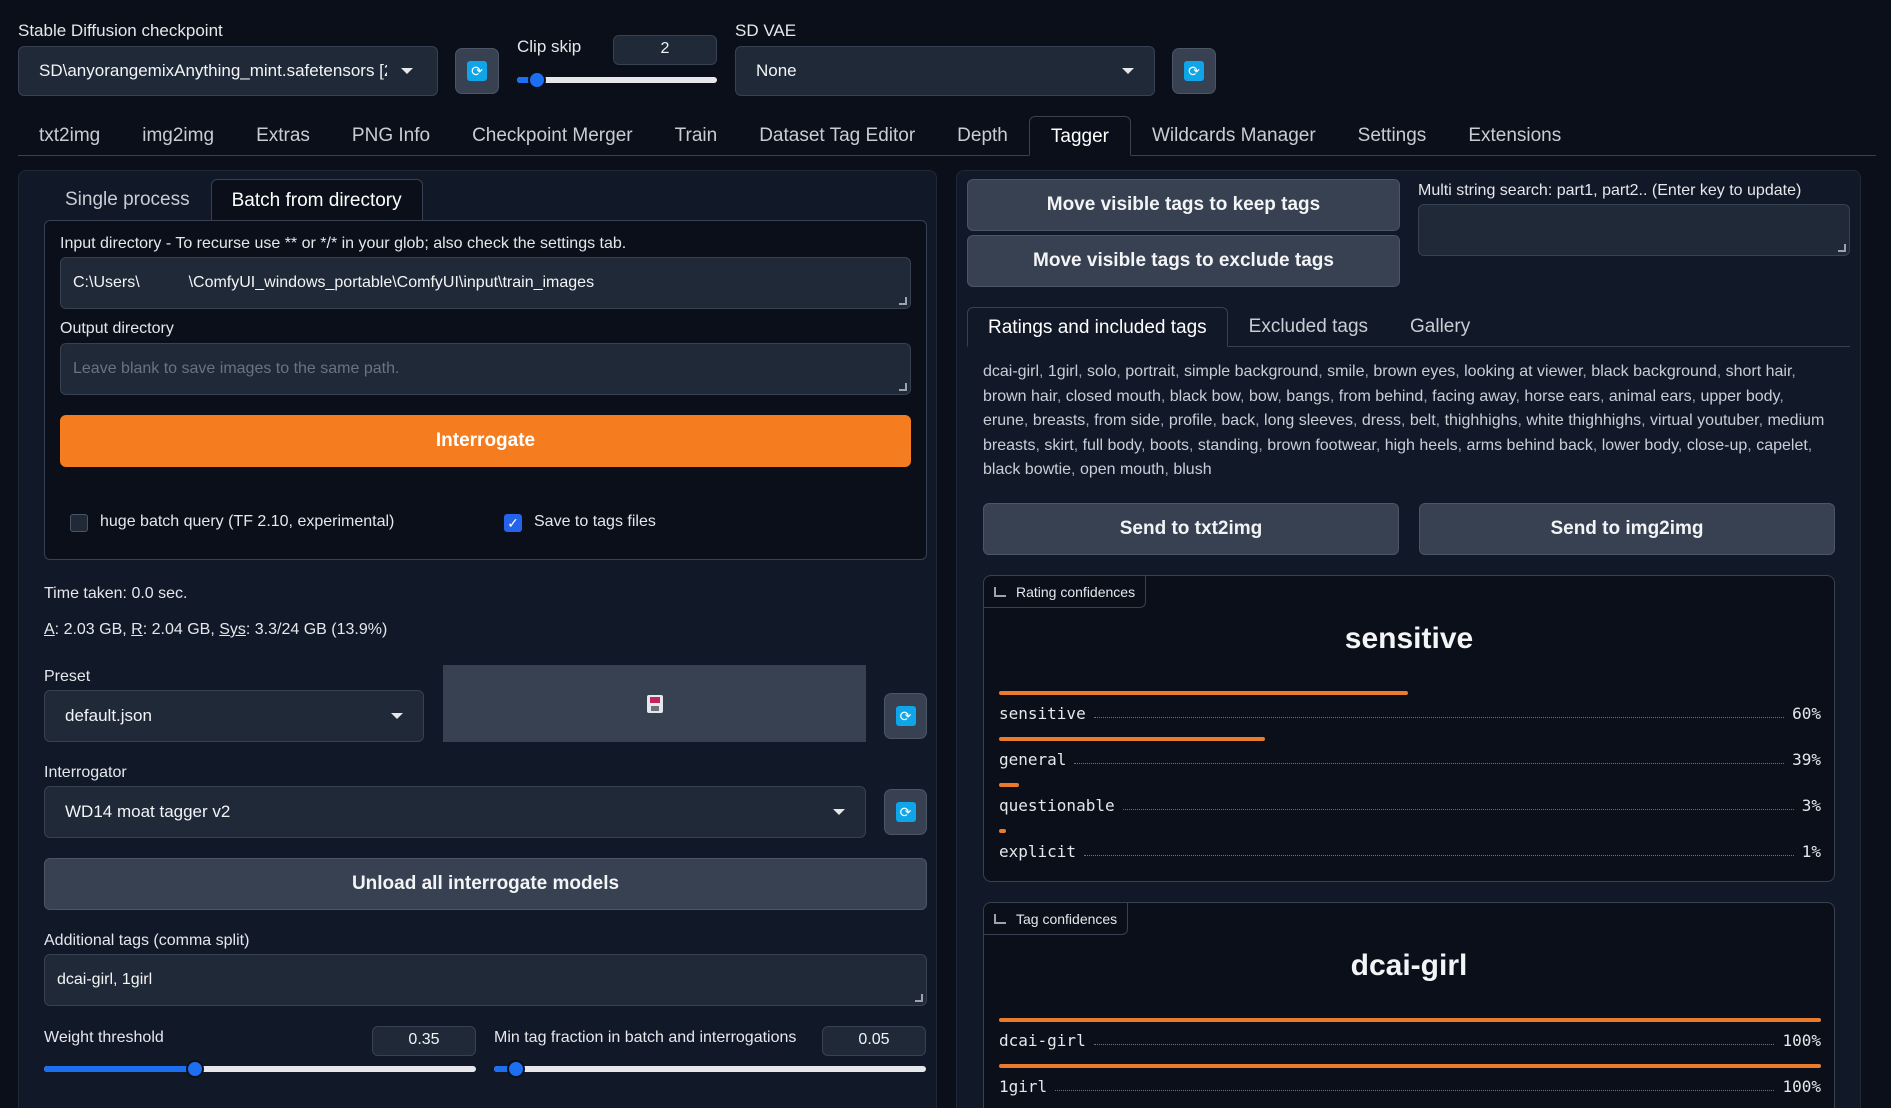 Image resolution: width=1891 pixels, height=1108 pixels. What do you see at coordinates (1381, 420) in the screenshot?
I see `tag-item: dress` at bounding box center [1381, 420].